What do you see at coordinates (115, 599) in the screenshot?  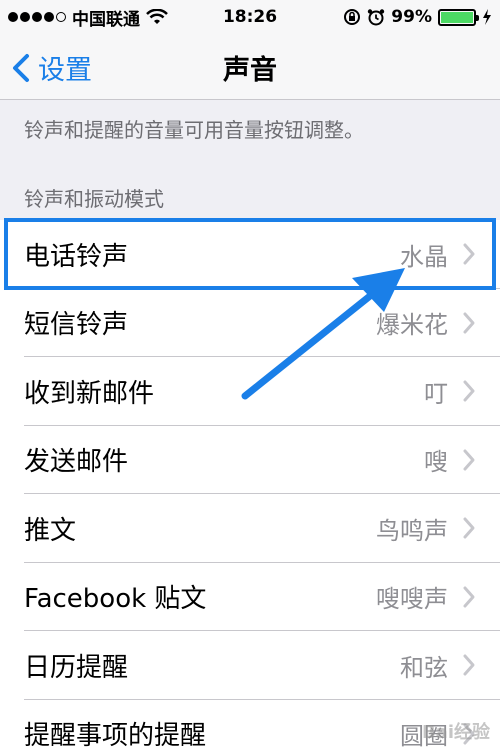 I see `row-label: Facebook 贴文` at bounding box center [115, 599].